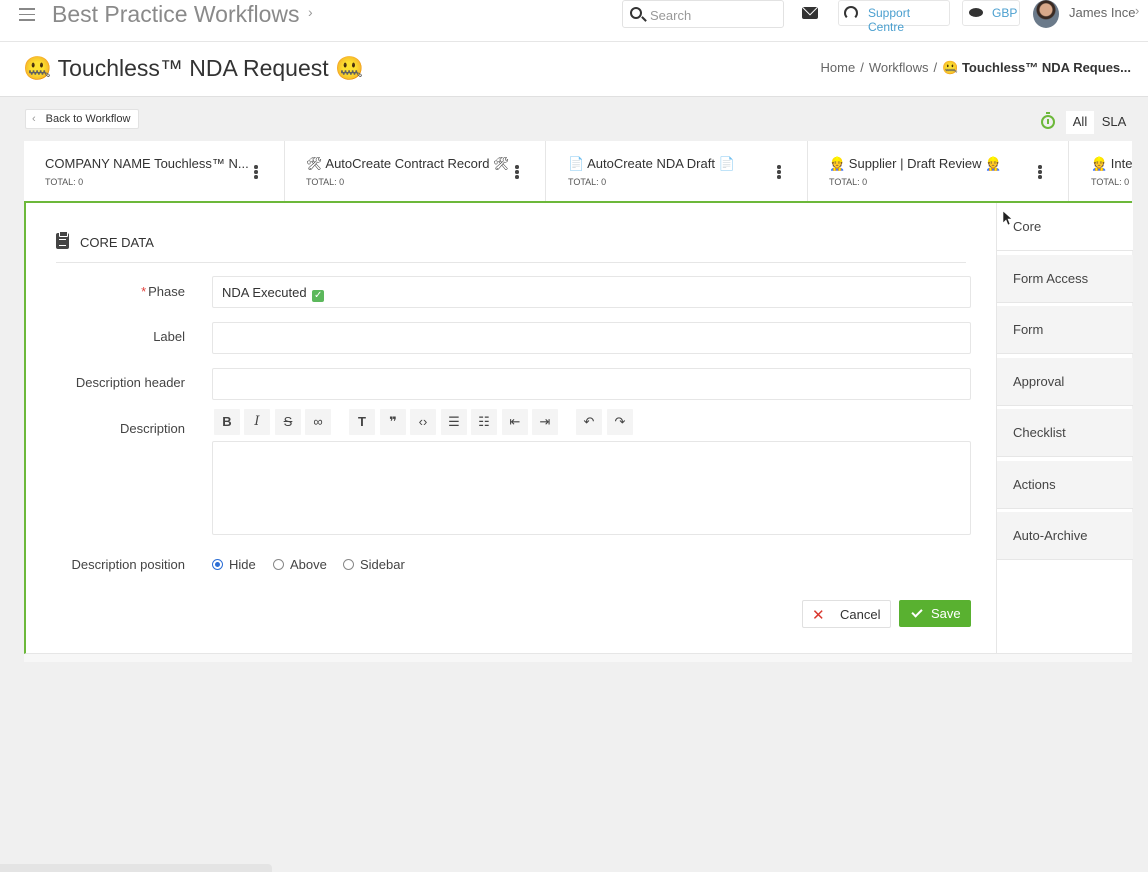 The image size is (1148, 872). Describe the element at coordinates (899, 67) in the screenshot. I see `breadcrumb-workflows: Workflows` at that location.